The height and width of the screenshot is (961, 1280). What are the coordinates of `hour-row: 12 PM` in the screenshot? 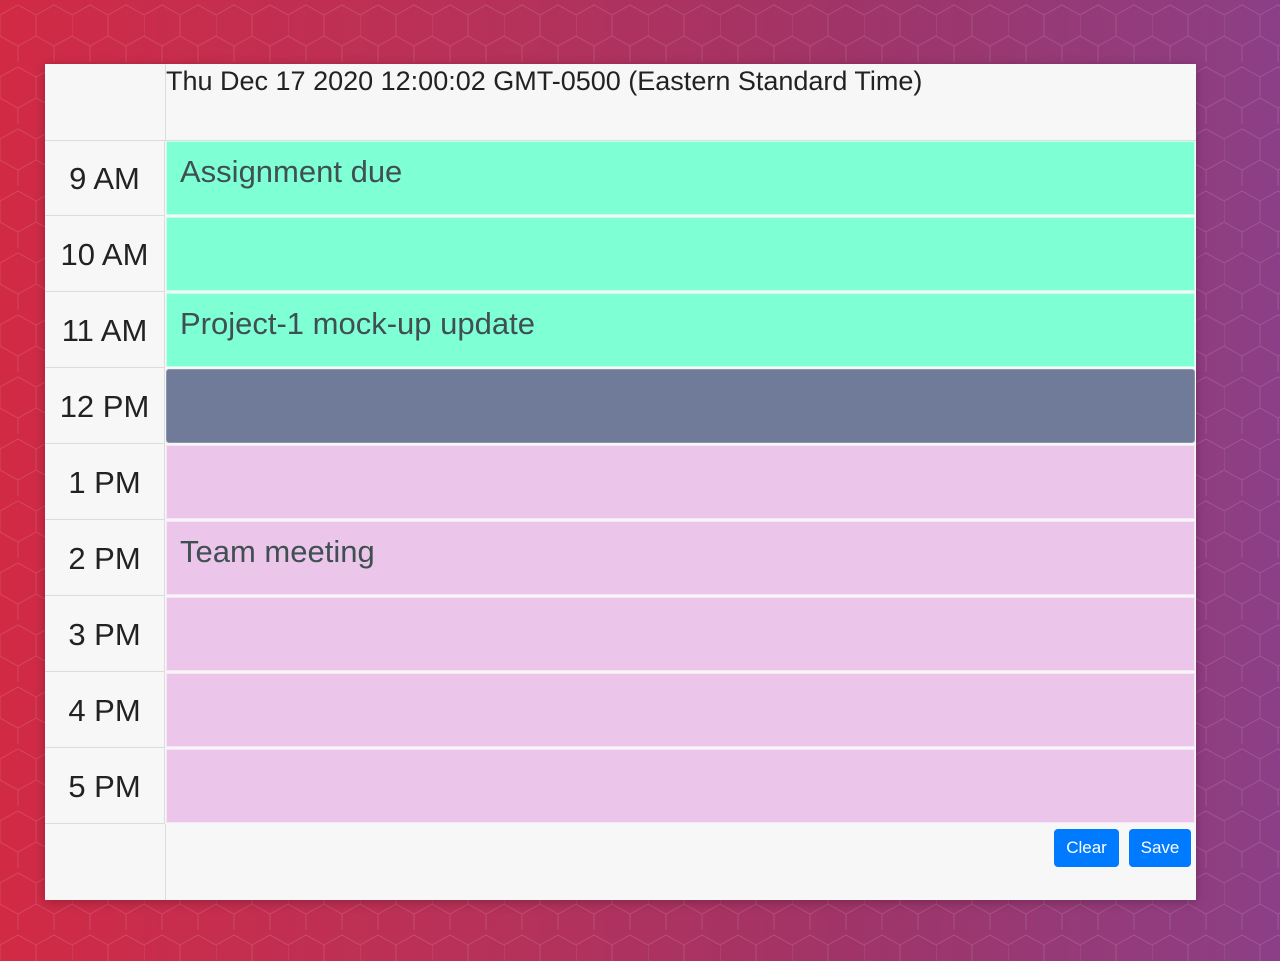 It's located at (620, 406).